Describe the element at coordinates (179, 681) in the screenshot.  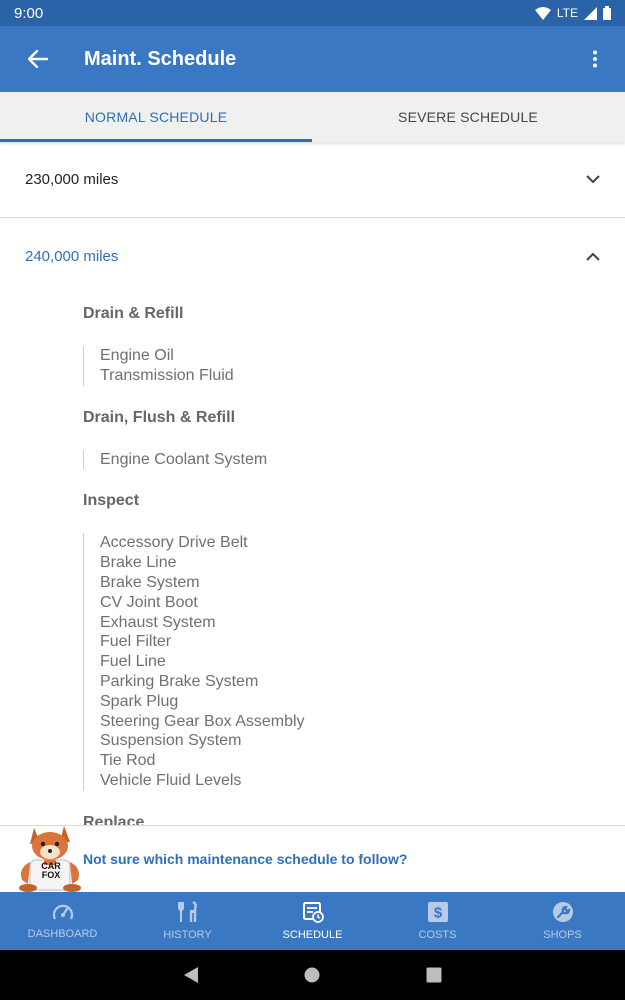
I see `service-item: Parking Brake System` at that location.